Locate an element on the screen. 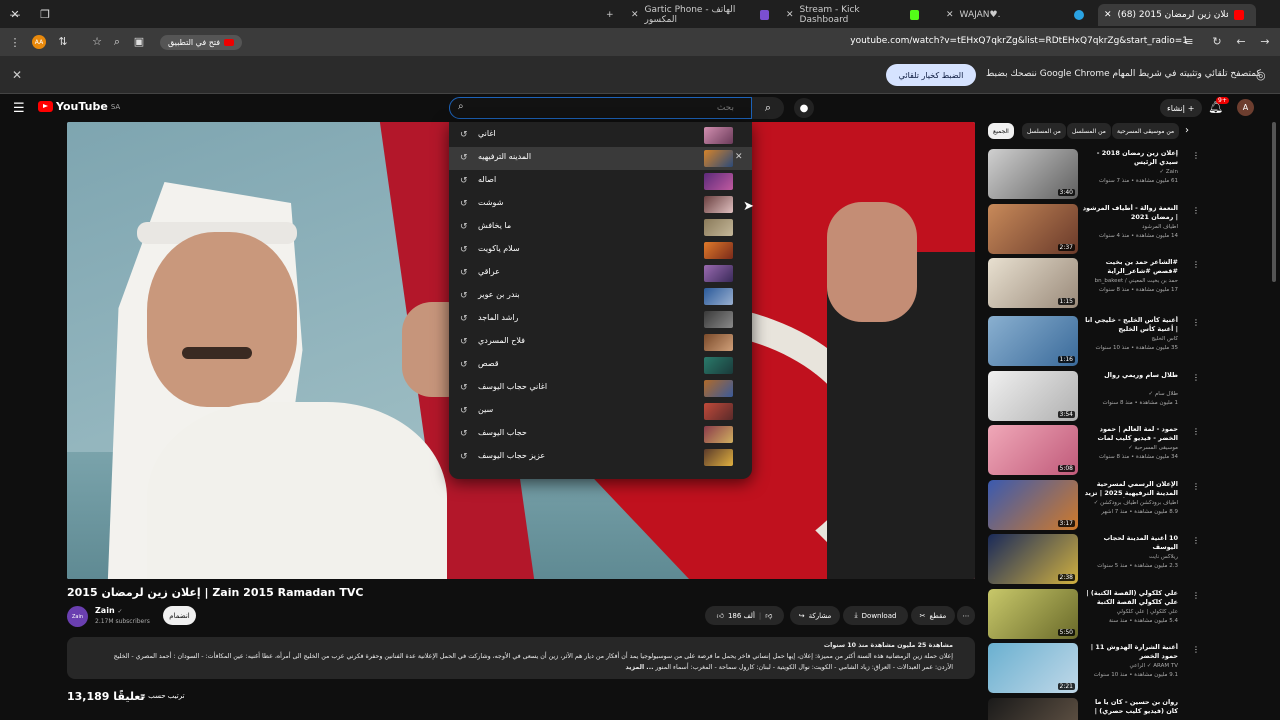 The width and height of the screenshot is (1280, 720). suggestion-item: ↺ ما يخافش is located at coordinates (600, 227).